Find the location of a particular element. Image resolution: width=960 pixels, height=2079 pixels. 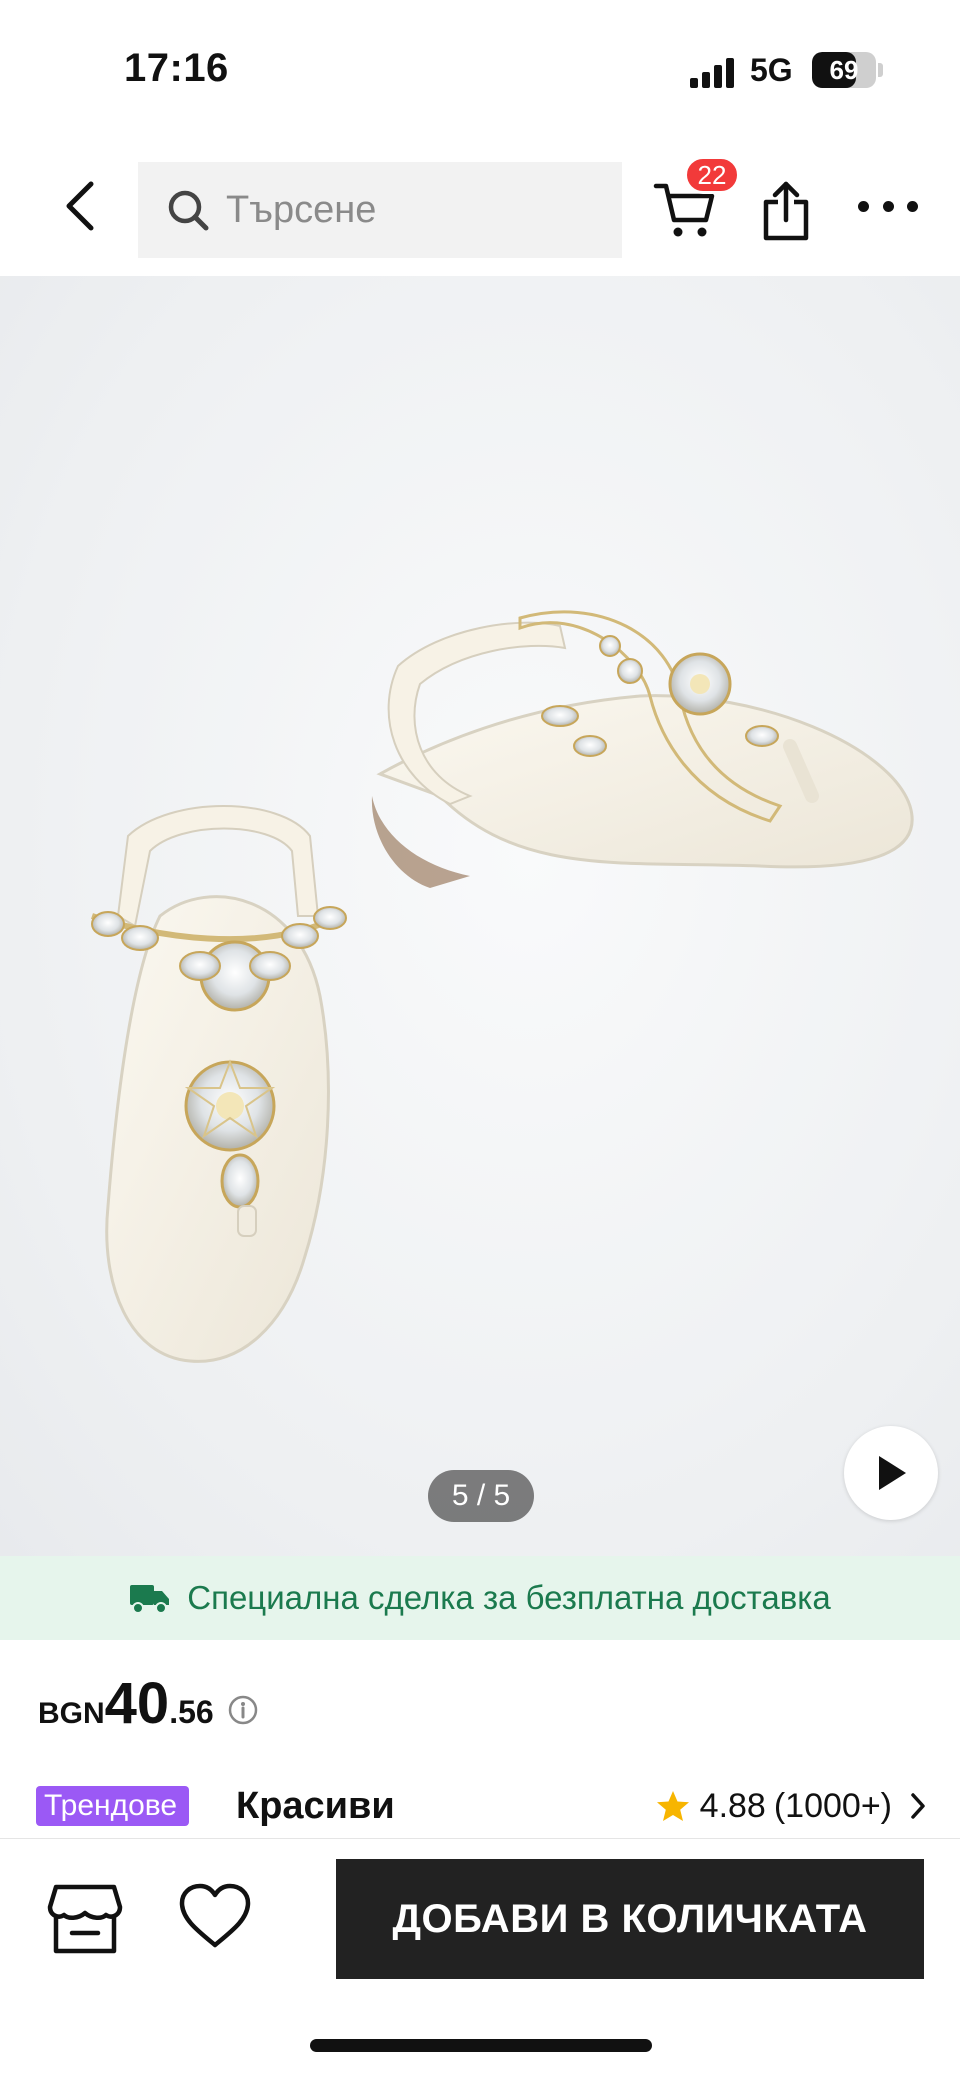

product-title: Красиви is located at coordinates (315, 1806).